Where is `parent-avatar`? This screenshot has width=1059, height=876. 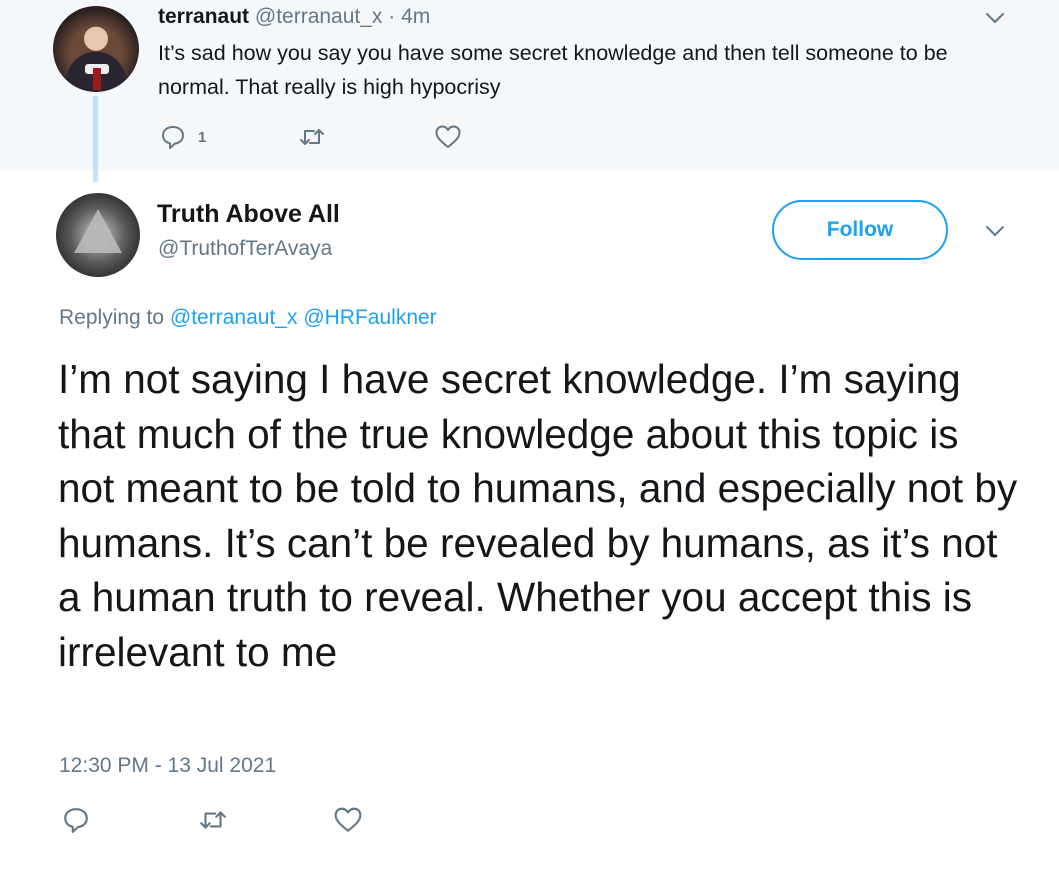 parent-avatar is located at coordinates (96, 49).